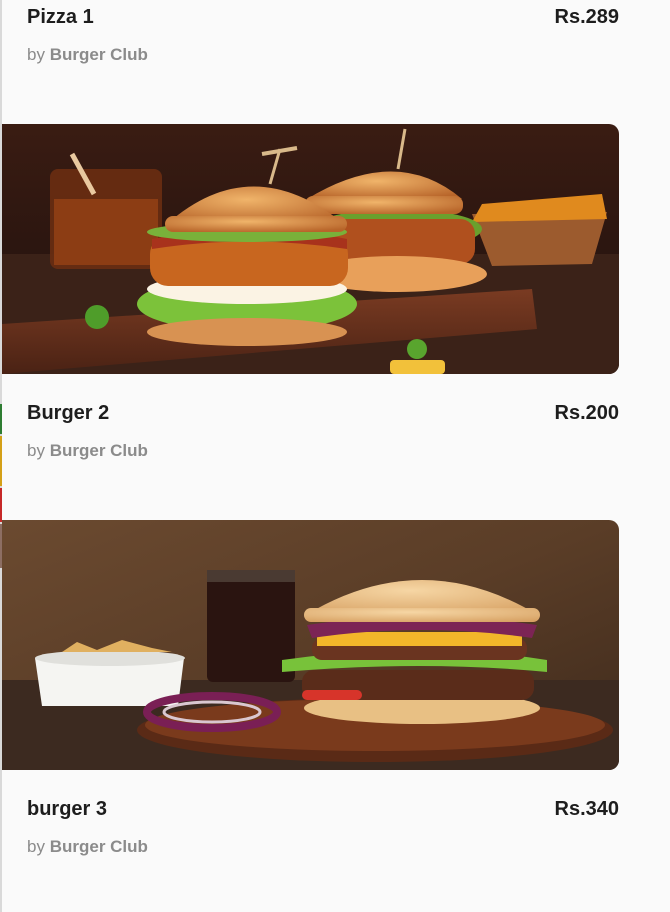 This screenshot has height=912, width=670. Describe the element at coordinates (60, 17) in the screenshot. I see `item-name: Pizza 1` at that location.